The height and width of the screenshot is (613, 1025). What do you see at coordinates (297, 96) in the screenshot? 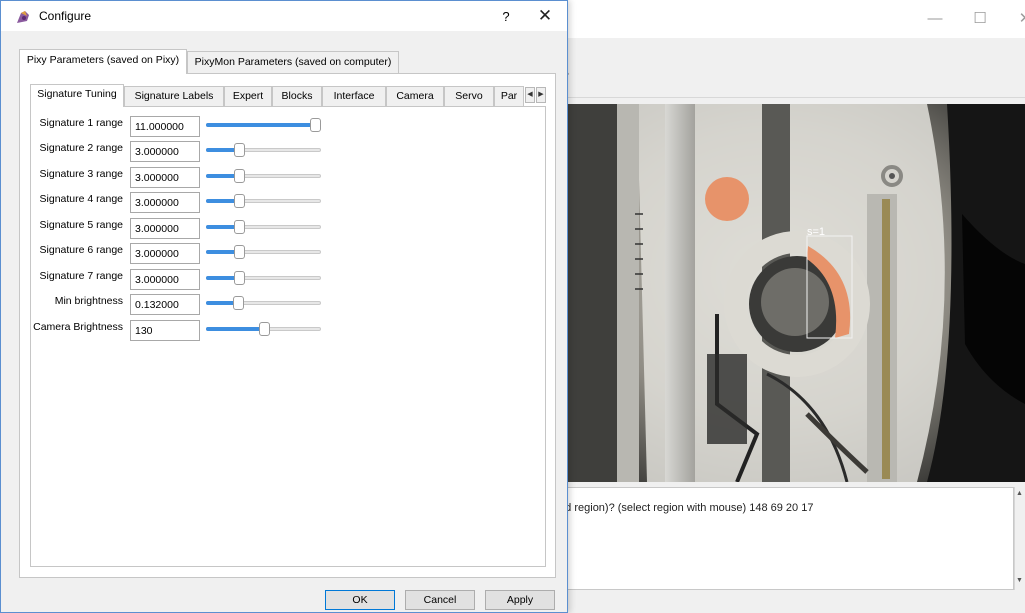
I see `tab-blocks: Blocks` at bounding box center [297, 96].